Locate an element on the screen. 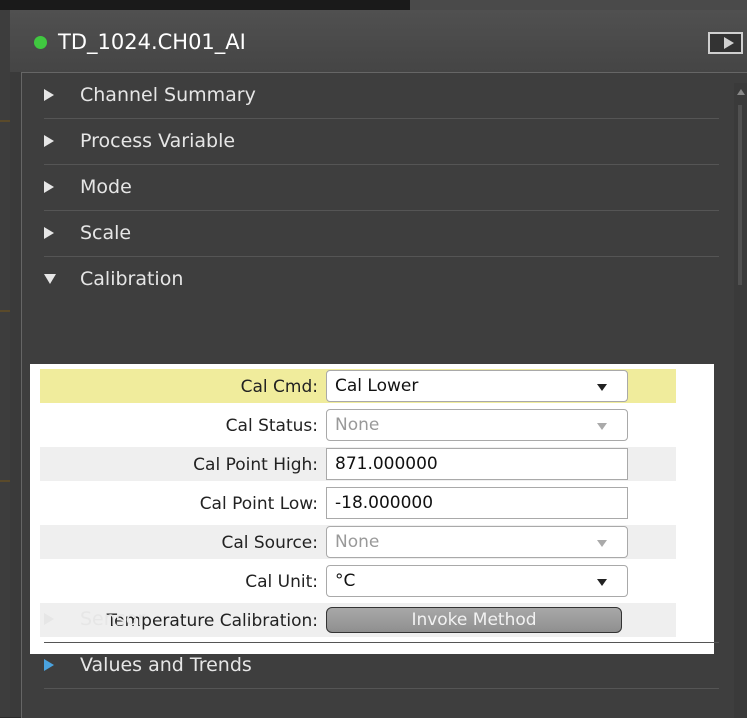  window-title: TD_1024.CH01_AI is located at coordinates (152, 42).